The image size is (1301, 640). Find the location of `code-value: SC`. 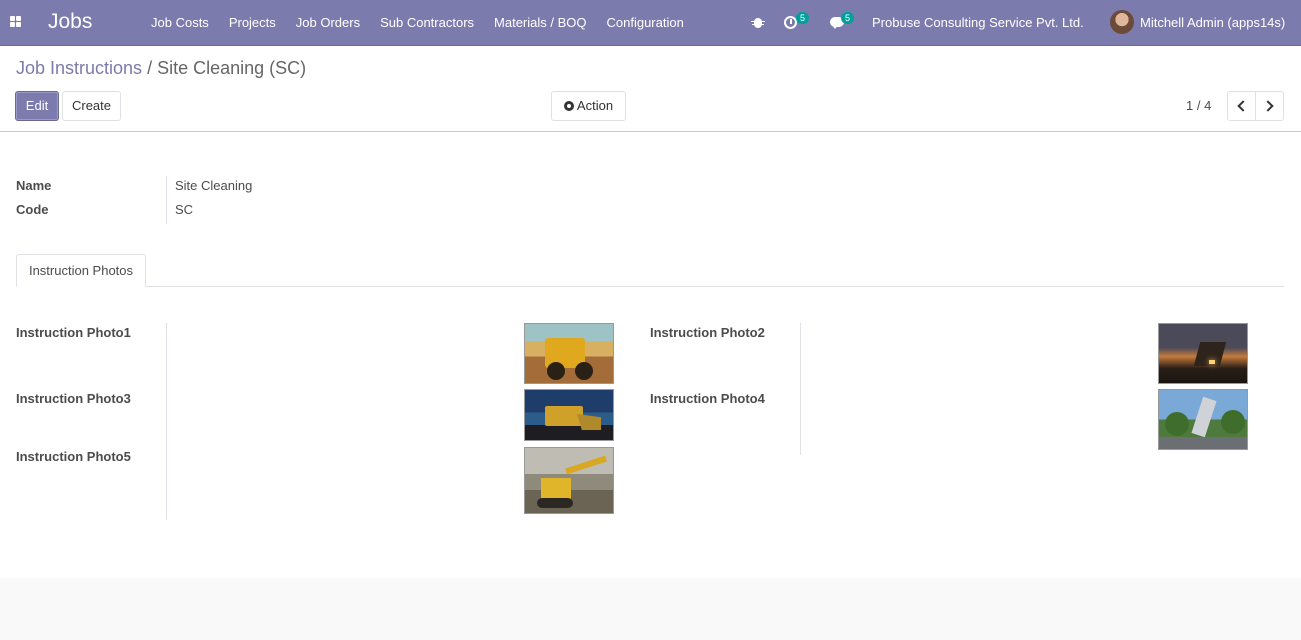

code-value: SC is located at coordinates (184, 209).